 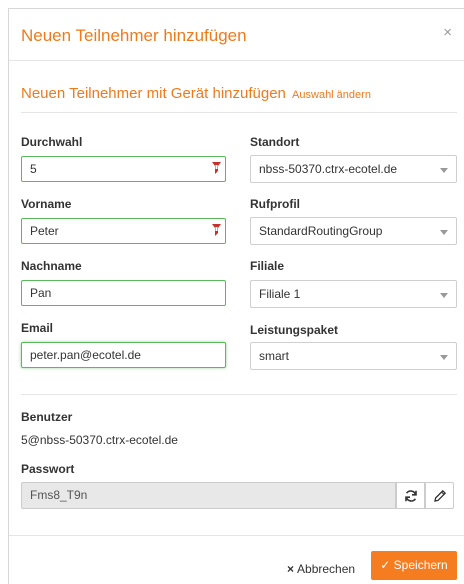 I want to click on benutzer-value: 5@nbss-50370.ctrx-ecotel.de, so click(x=99, y=440).